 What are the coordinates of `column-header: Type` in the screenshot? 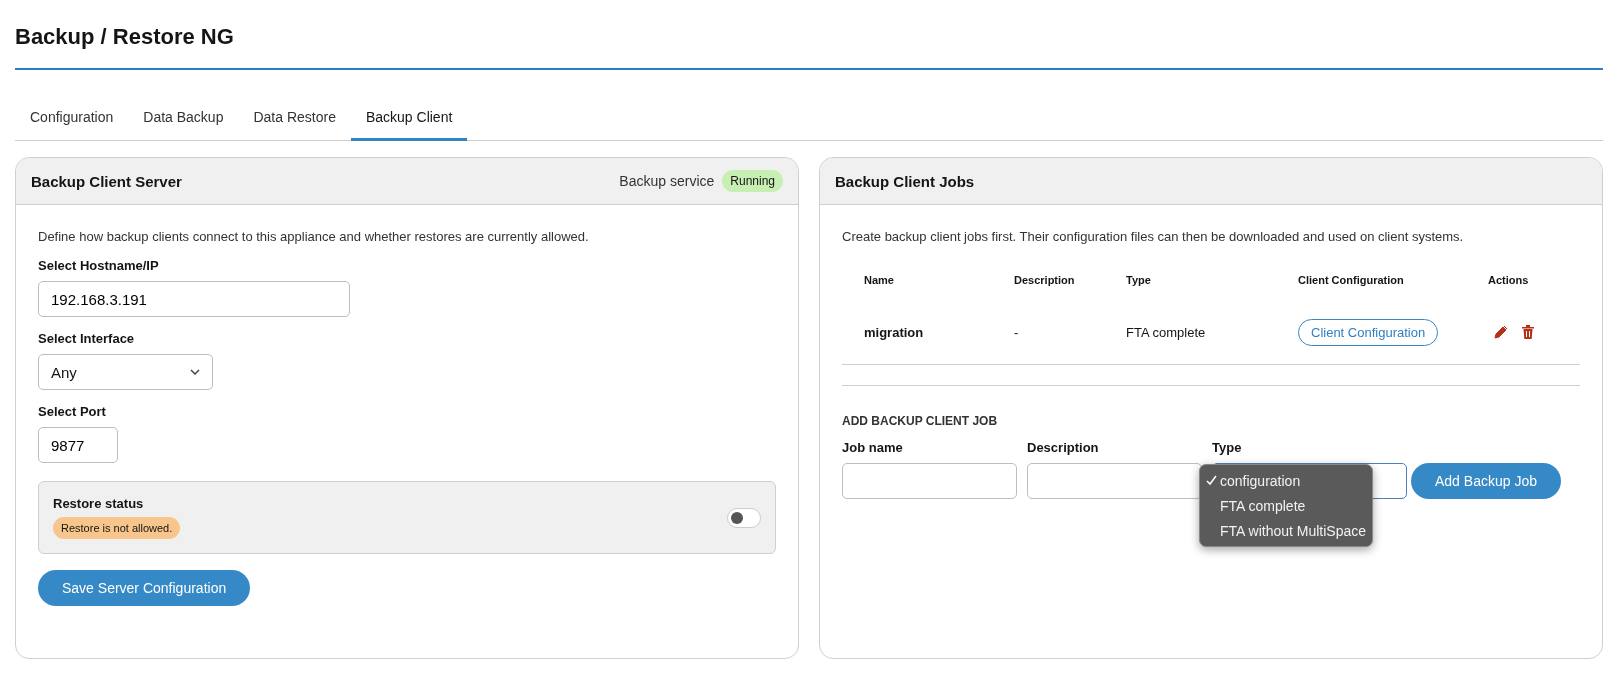 It's located at (1139, 280).